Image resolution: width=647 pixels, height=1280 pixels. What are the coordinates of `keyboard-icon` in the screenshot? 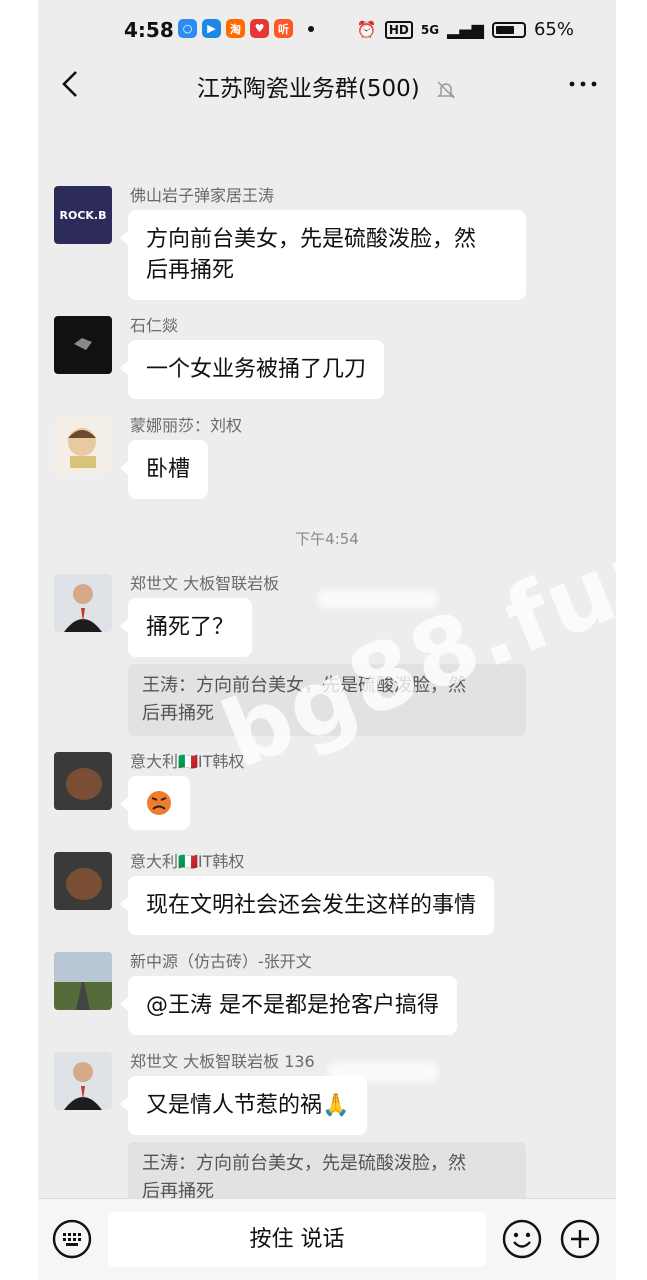 It's located at (72, 1239).